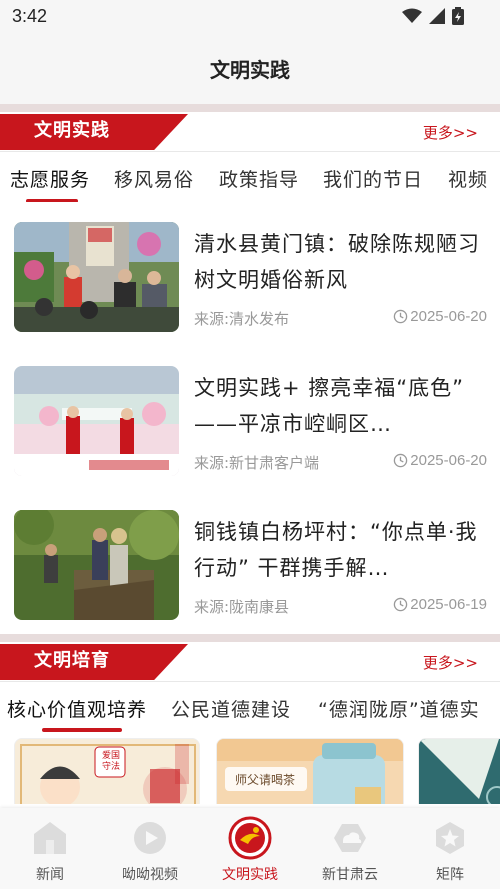 The height and width of the screenshot is (889, 500). Describe the element at coordinates (30, 16) in the screenshot. I see `status-time: 3:42` at that location.